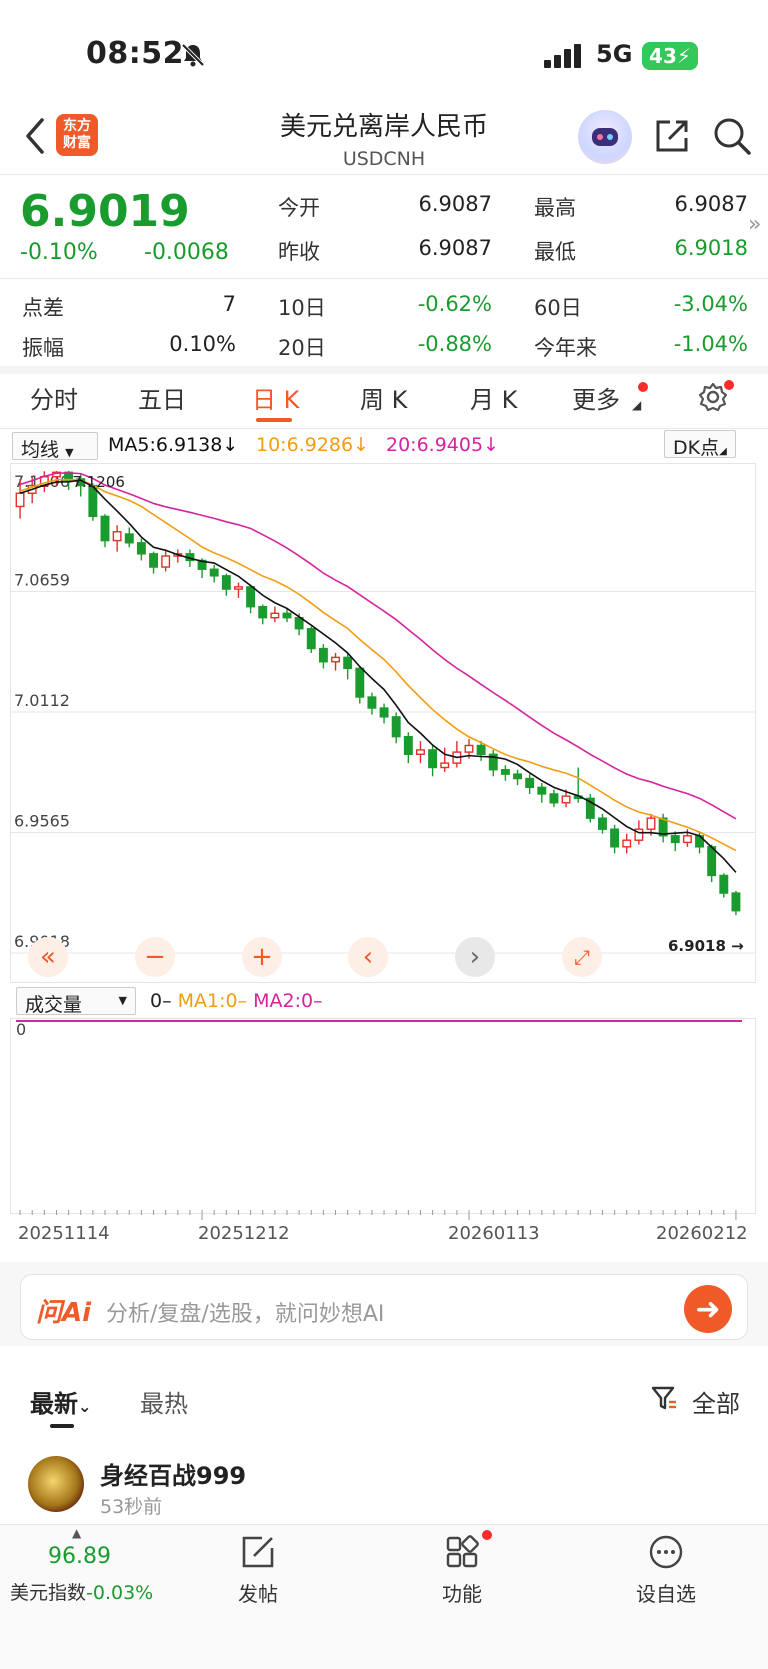  What do you see at coordinates (302, 348) in the screenshot?
I see `d20-label: 20日` at bounding box center [302, 348].